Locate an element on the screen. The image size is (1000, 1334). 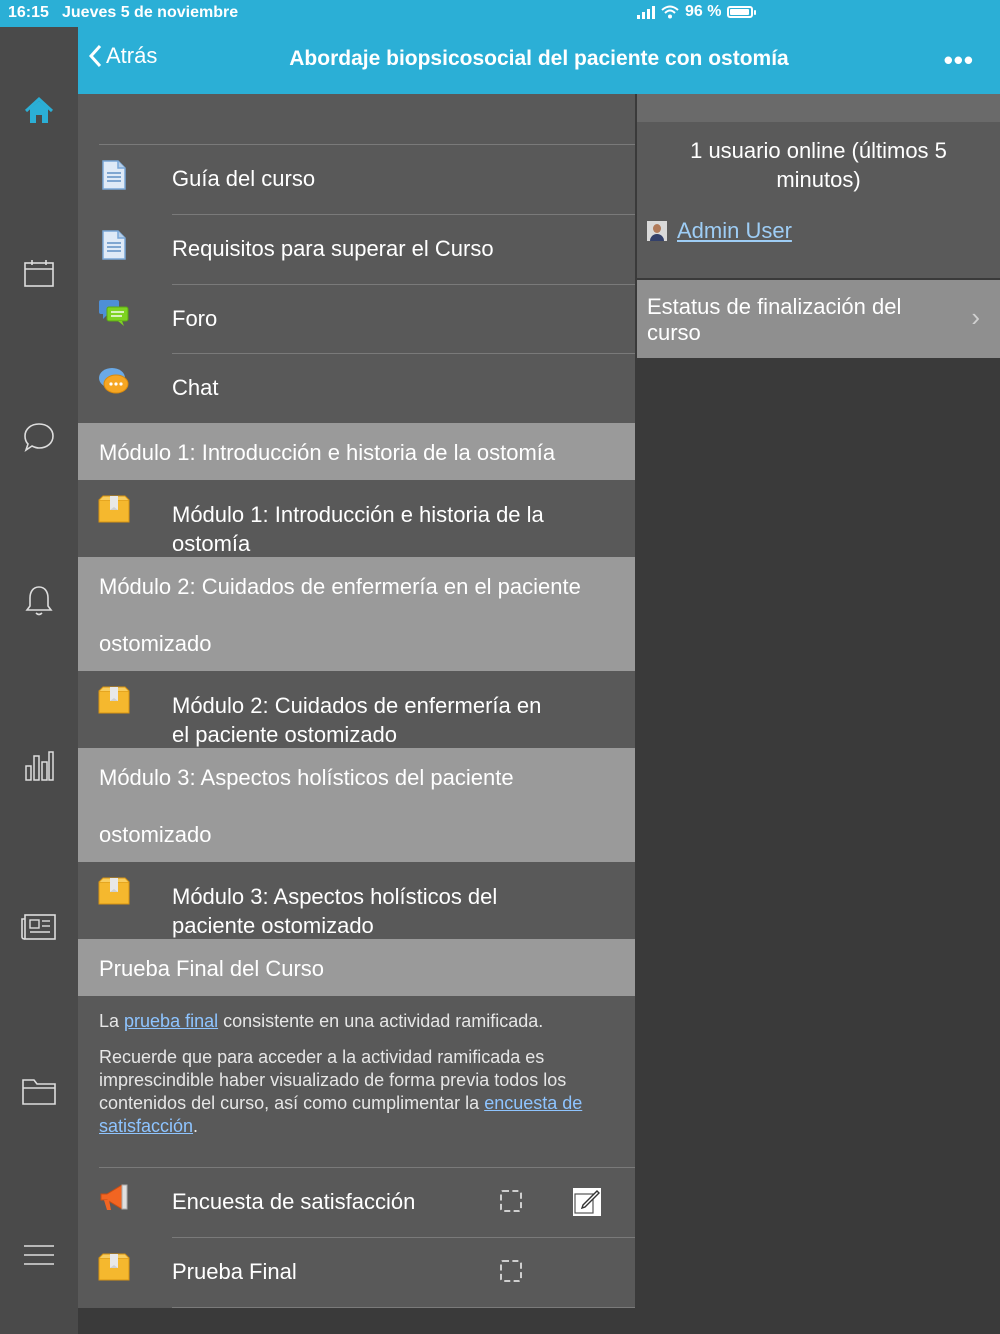
list-item-label: Encuesta de satisfacción is located at coordinates (294, 1201).